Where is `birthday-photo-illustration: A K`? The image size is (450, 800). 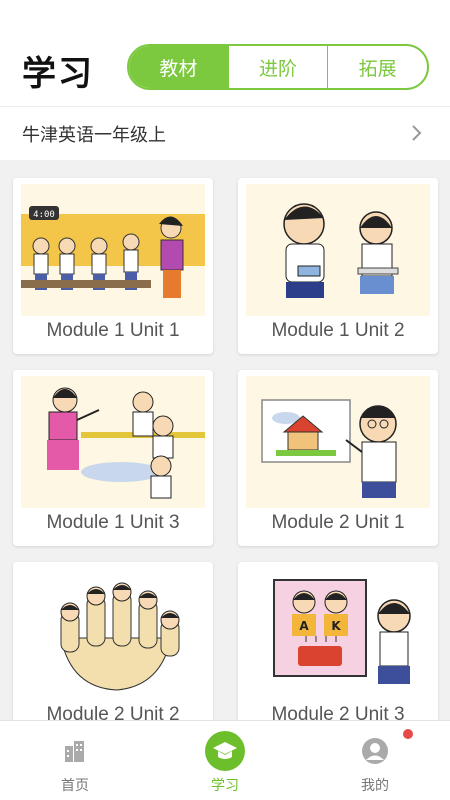 birthday-photo-illustration: A K is located at coordinates (338, 634).